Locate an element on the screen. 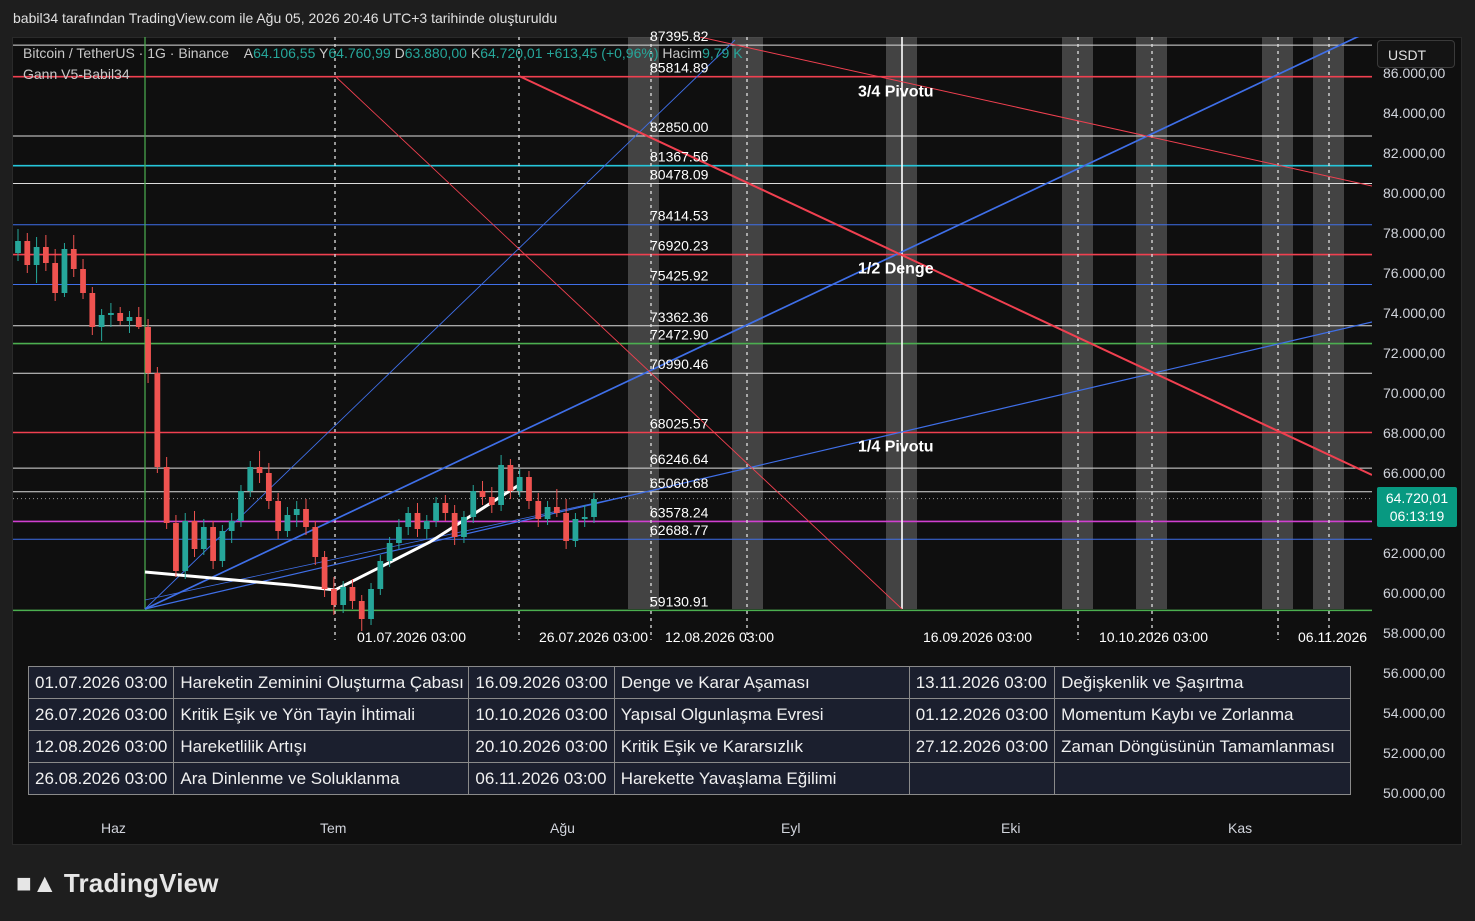  event-label: Denge ve Karar Aşaması is located at coordinates (761, 682).